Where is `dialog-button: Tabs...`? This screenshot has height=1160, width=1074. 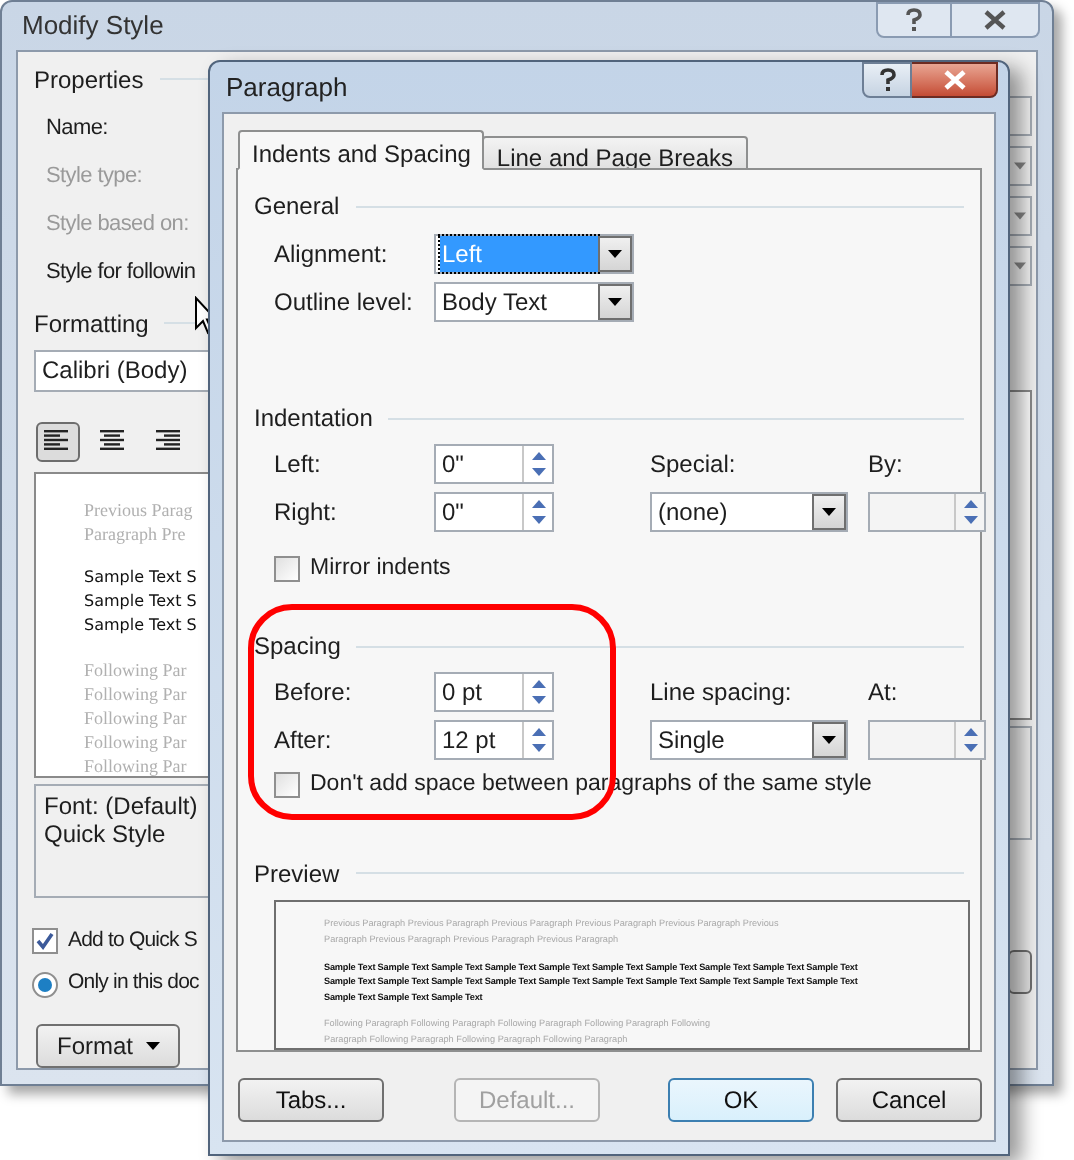 dialog-button: Tabs... is located at coordinates (311, 1100).